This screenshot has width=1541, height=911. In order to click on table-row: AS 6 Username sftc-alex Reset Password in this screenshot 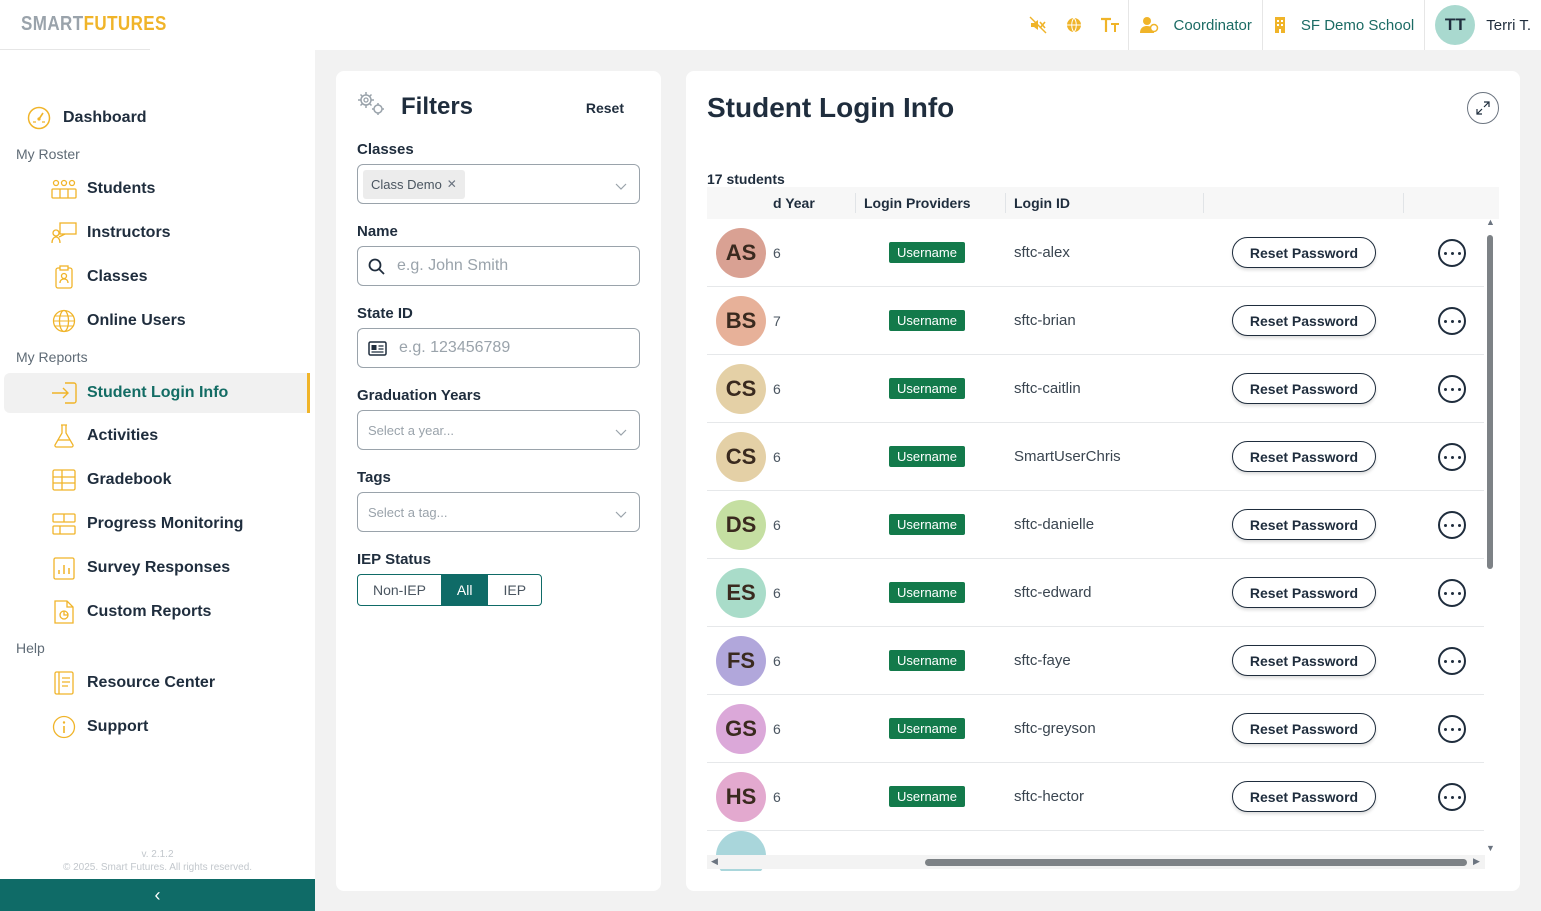, I will do `click(1095, 253)`.